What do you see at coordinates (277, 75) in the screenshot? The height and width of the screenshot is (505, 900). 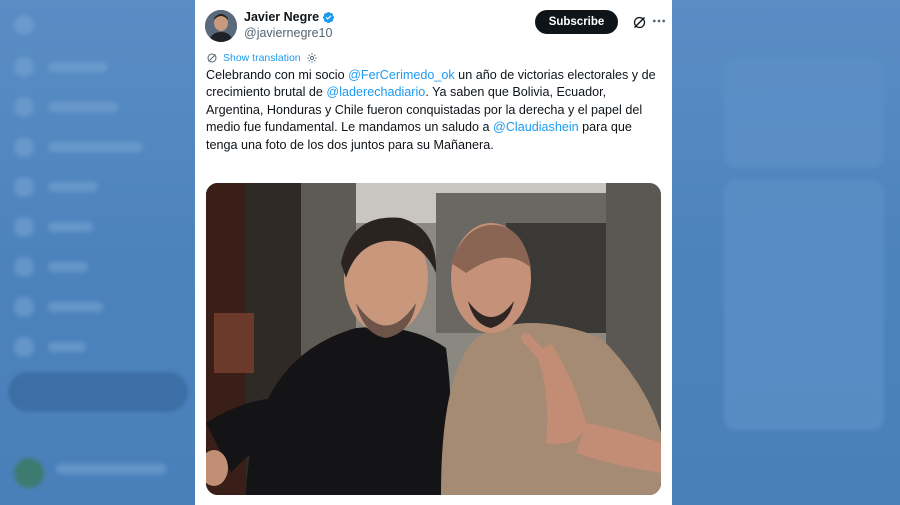 I see `tweet-text-segment: Celebrando con mi socio` at bounding box center [277, 75].